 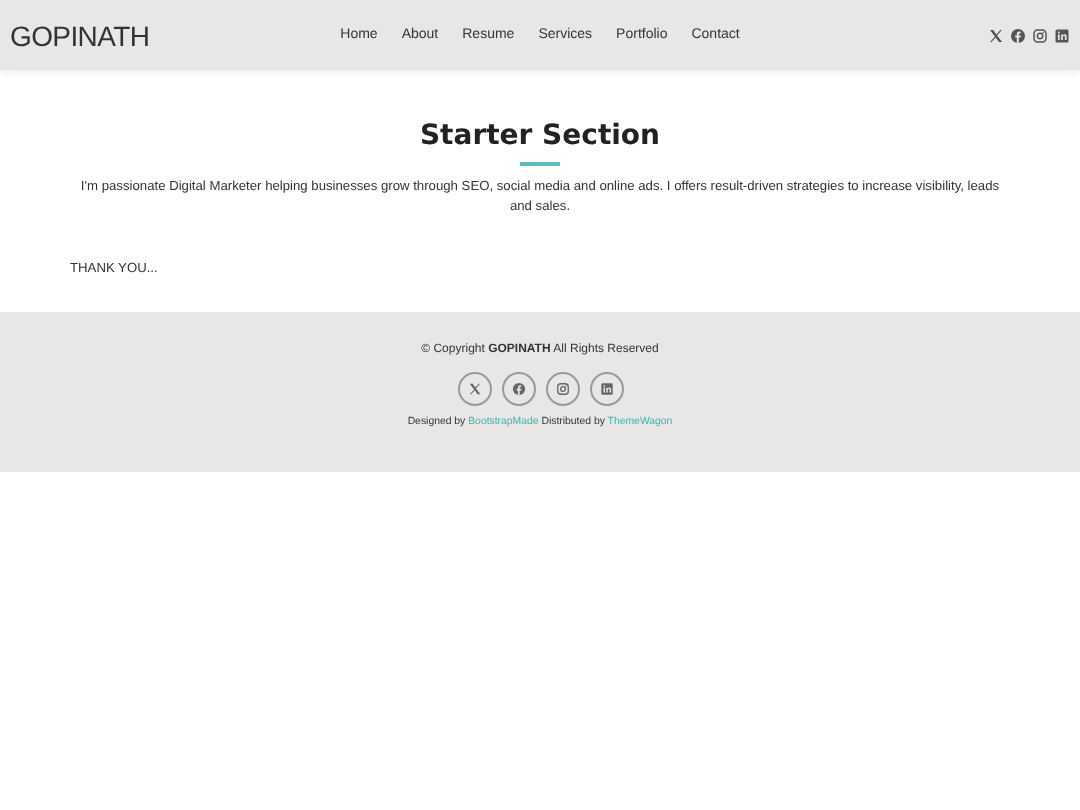 I want to click on section-title: Starter Section, so click(x=540, y=136).